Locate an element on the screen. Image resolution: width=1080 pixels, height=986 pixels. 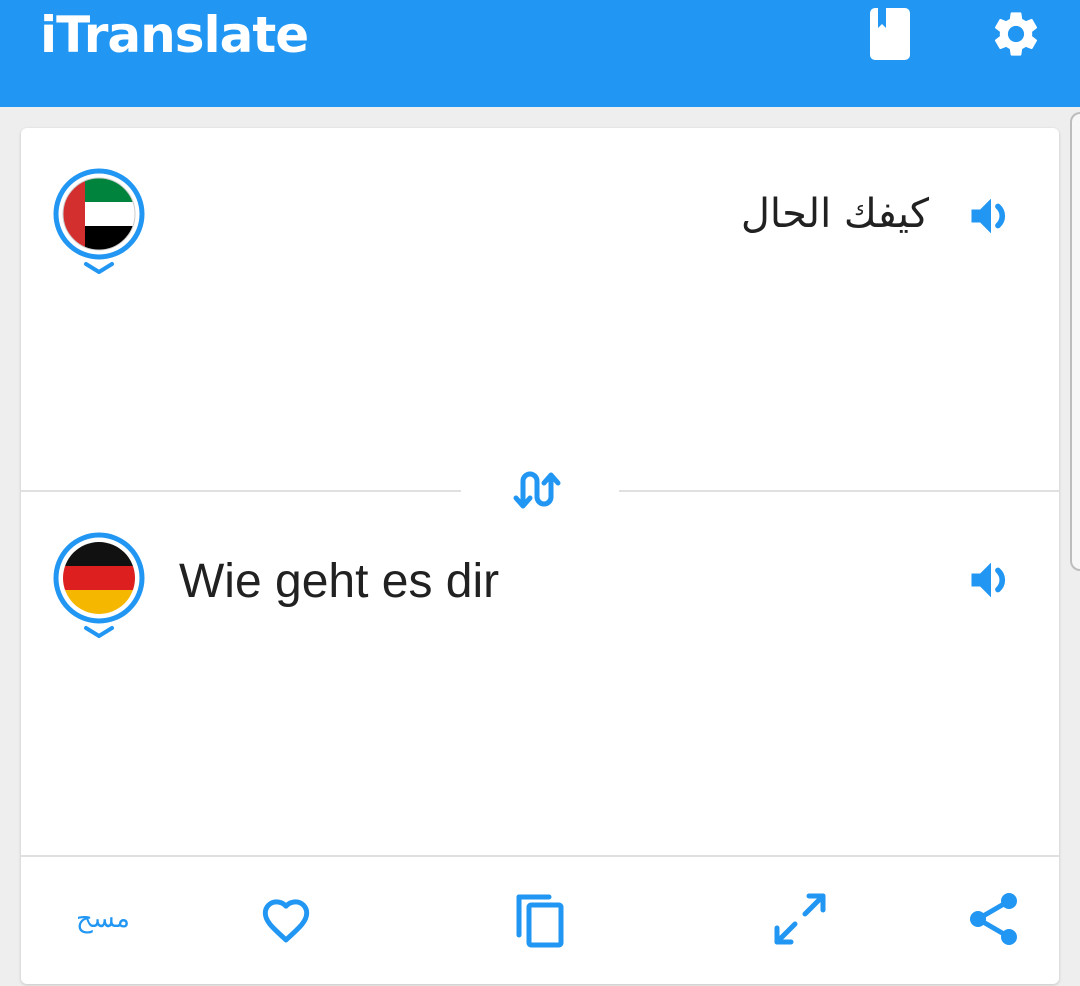
source-language-selector is located at coordinates (99, 223).